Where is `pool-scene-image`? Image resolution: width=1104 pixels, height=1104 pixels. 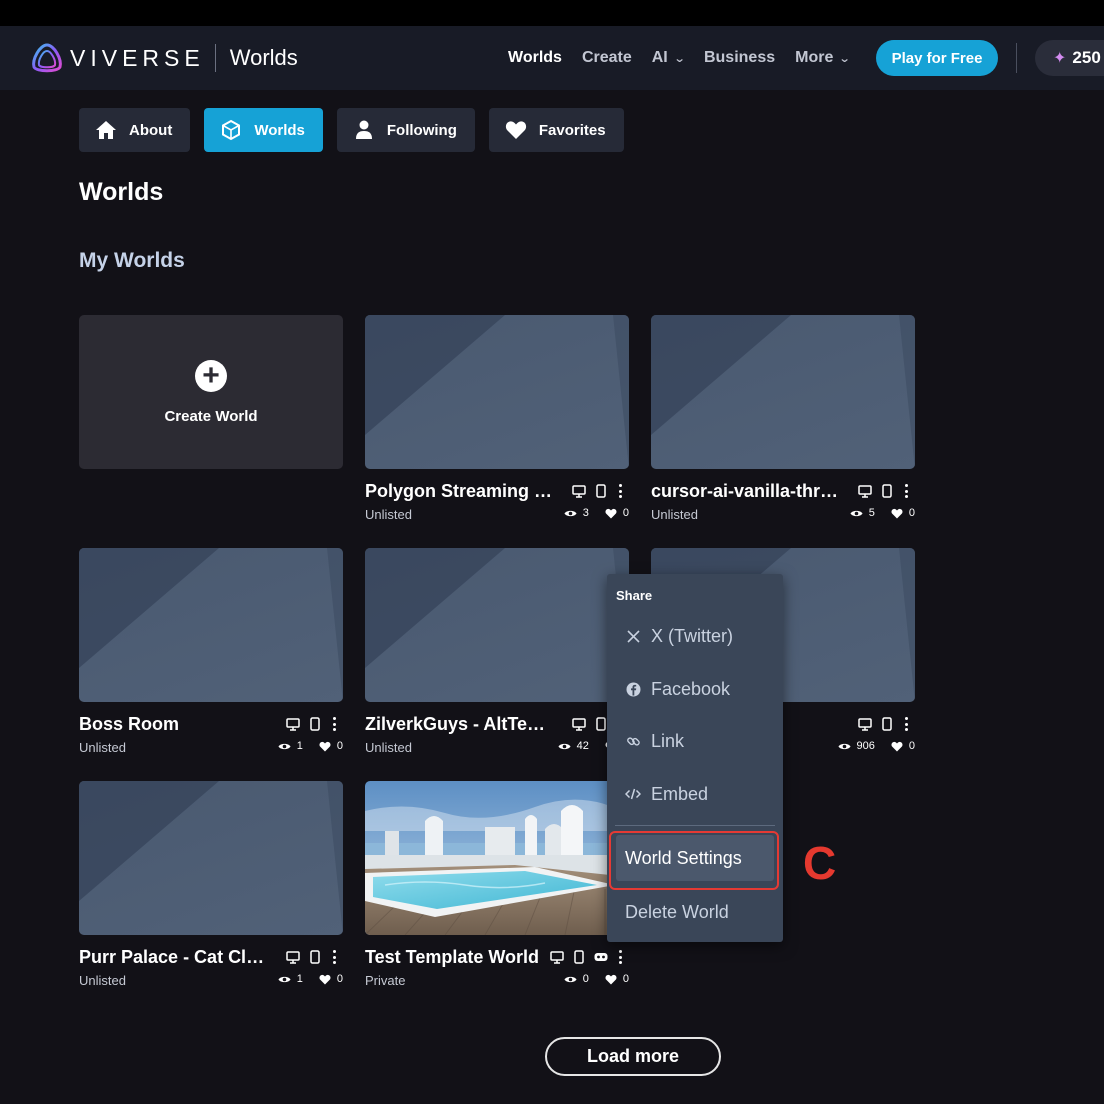 pool-scene-image is located at coordinates (497, 858).